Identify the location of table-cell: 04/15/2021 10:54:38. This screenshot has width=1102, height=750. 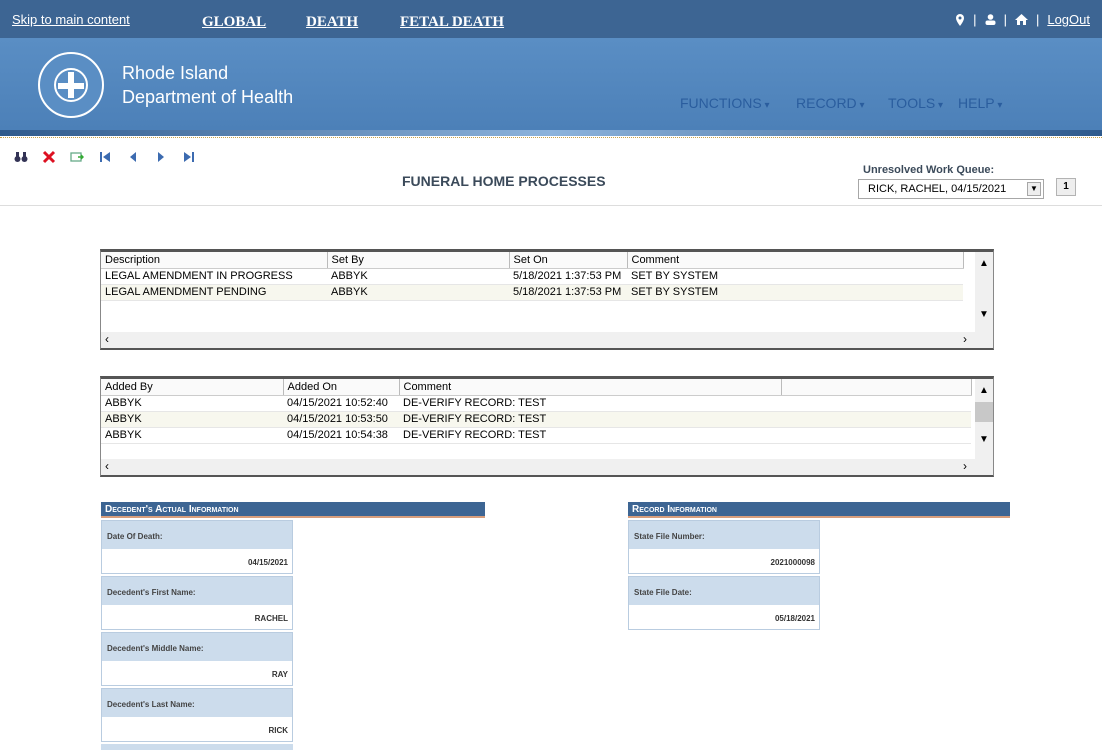
(341, 435).